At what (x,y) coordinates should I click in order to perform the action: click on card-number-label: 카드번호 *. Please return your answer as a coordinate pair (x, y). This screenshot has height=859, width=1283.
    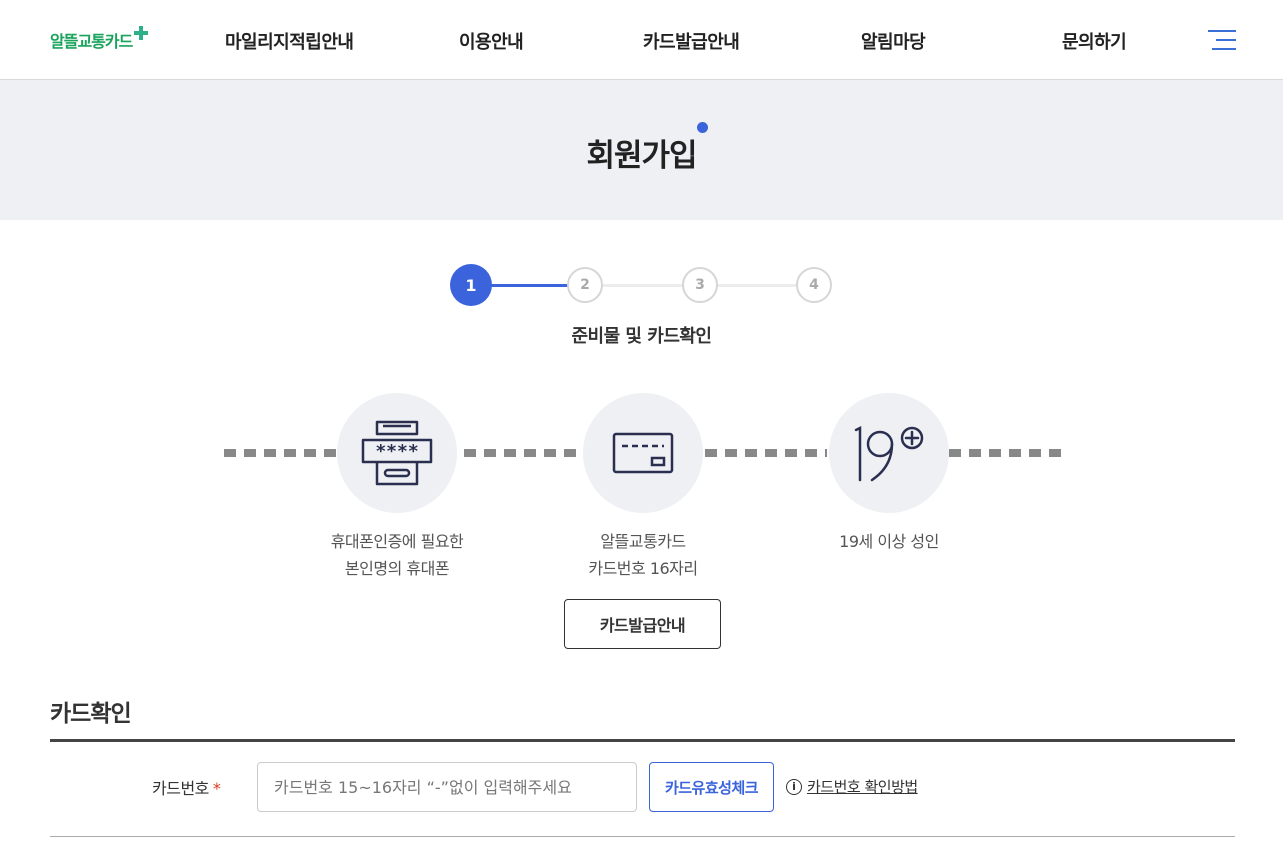
    Looking at the image, I should click on (186, 787).